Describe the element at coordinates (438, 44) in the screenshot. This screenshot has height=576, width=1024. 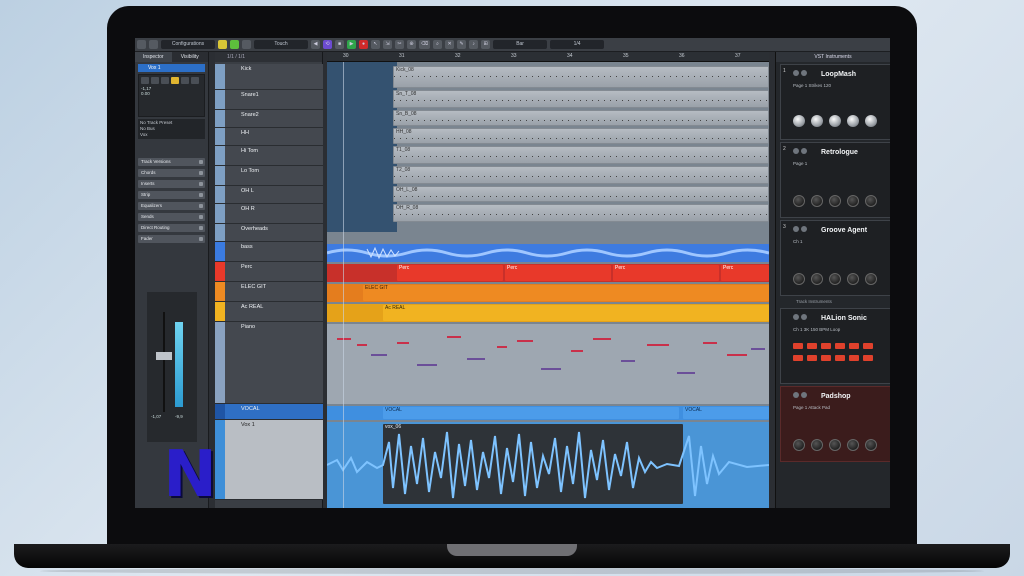
I see `zoom-tool-icon: ⌕` at that location.